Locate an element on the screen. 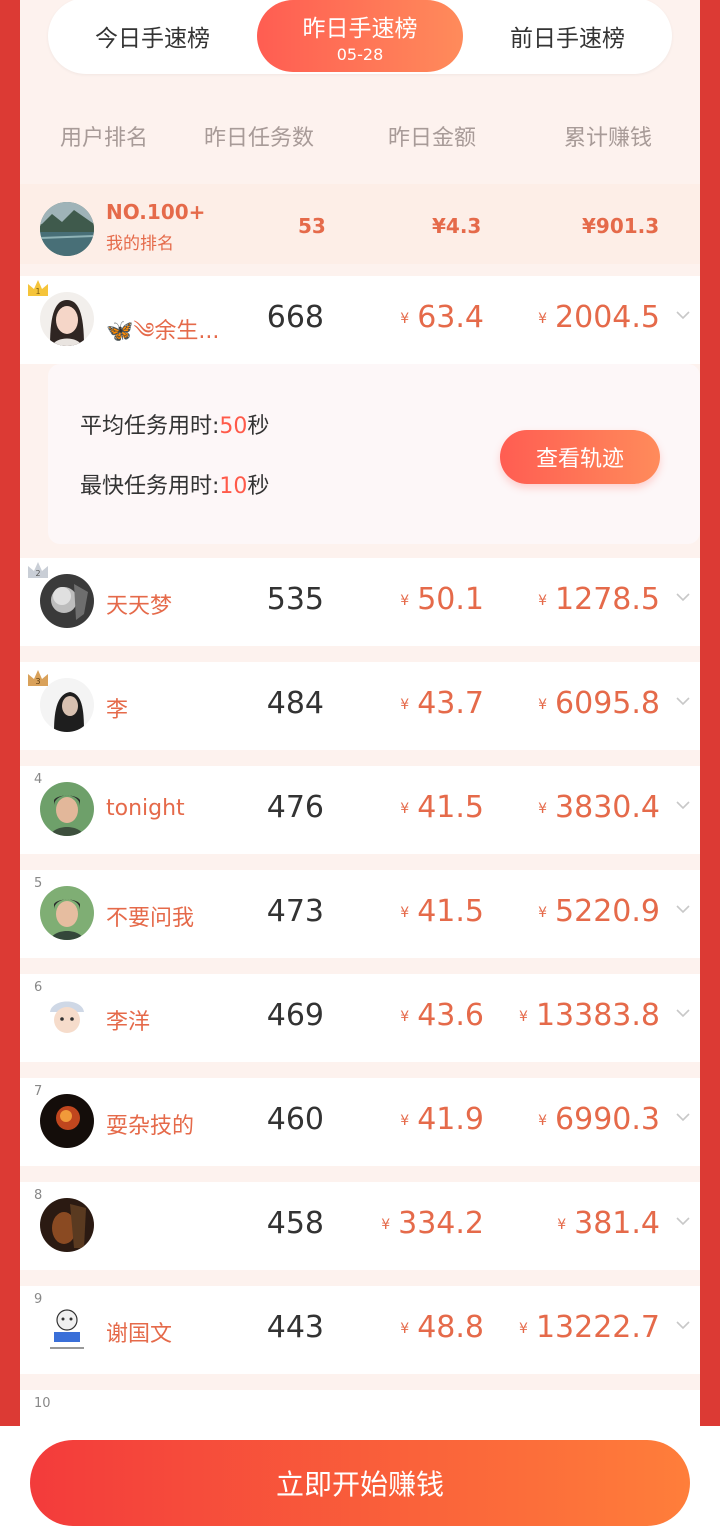  task-count: 473 is located at coordinates (295, 911).